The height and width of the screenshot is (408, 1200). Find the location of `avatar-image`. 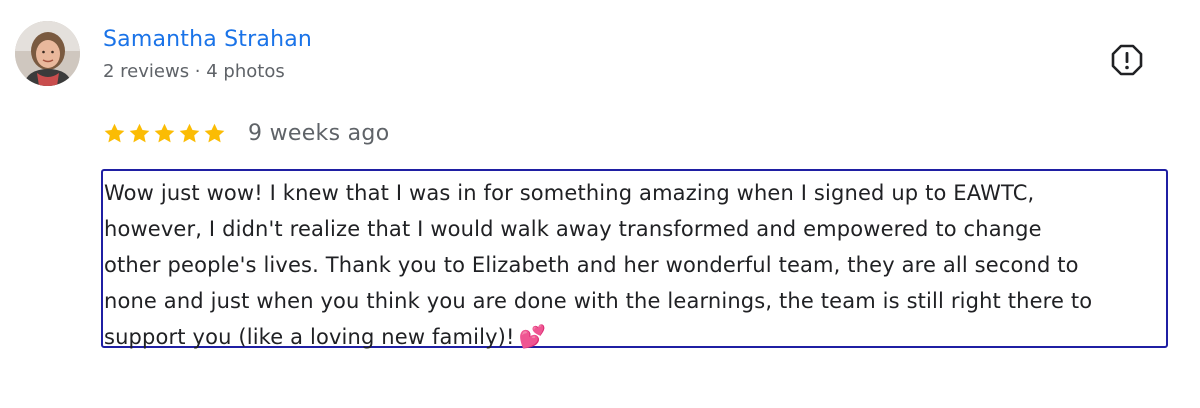

avatar-image is located at coordinates (47, 53).